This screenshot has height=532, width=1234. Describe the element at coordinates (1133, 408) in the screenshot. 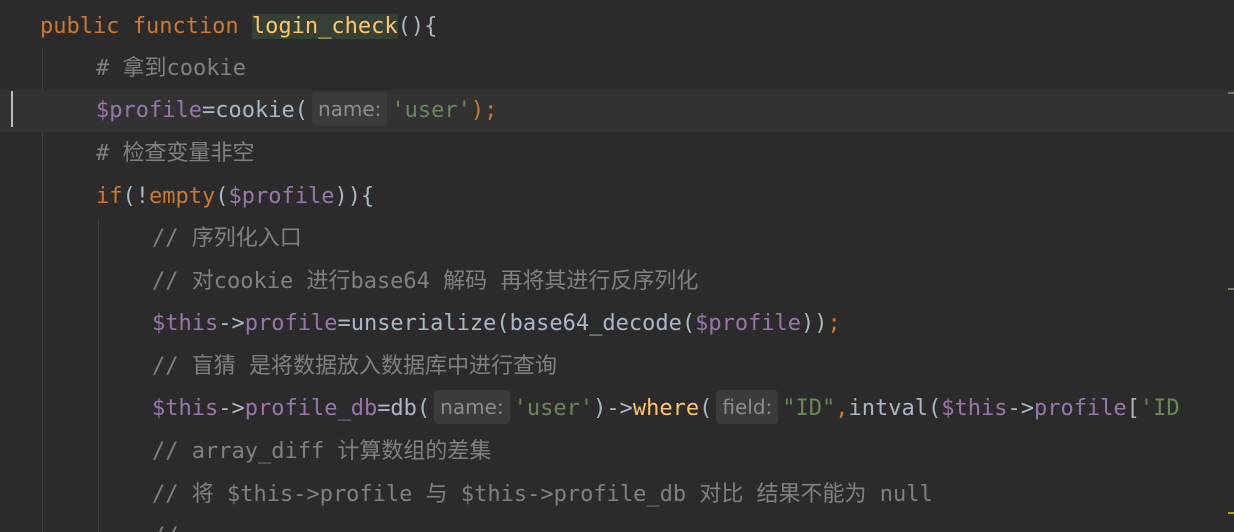

I see `code-token: [` at that location.